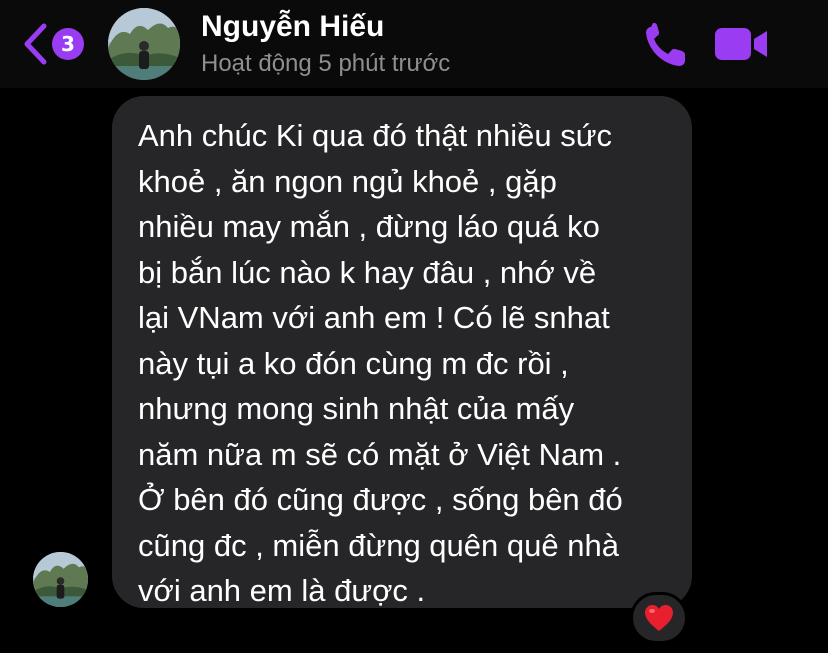 The width and height of the screenshot is (828, 653). What do you see at coordinates (378, 545) in the screenshot?
I see `message-line: cũng đc , miễn đừng quên quê nhà` at bounding box center [378, 545].